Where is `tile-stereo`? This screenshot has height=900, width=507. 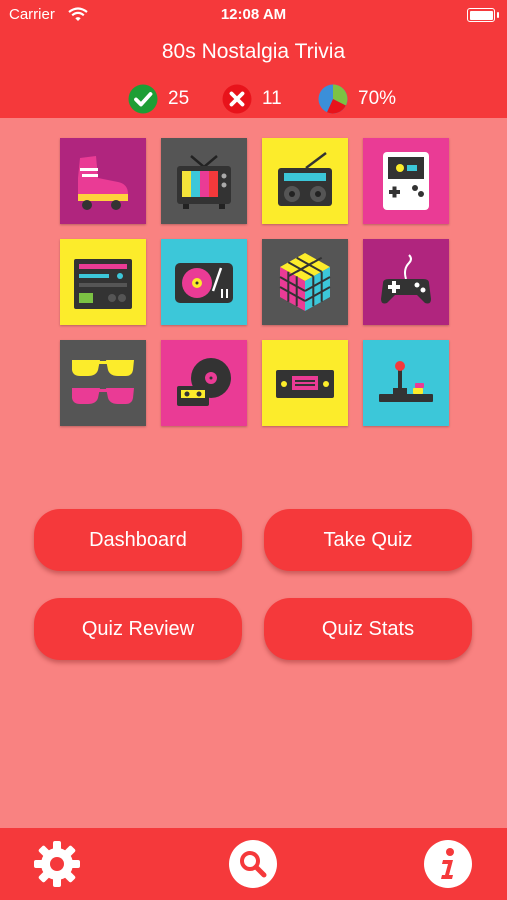 tile-stereo is located at coordinates (103, 282).